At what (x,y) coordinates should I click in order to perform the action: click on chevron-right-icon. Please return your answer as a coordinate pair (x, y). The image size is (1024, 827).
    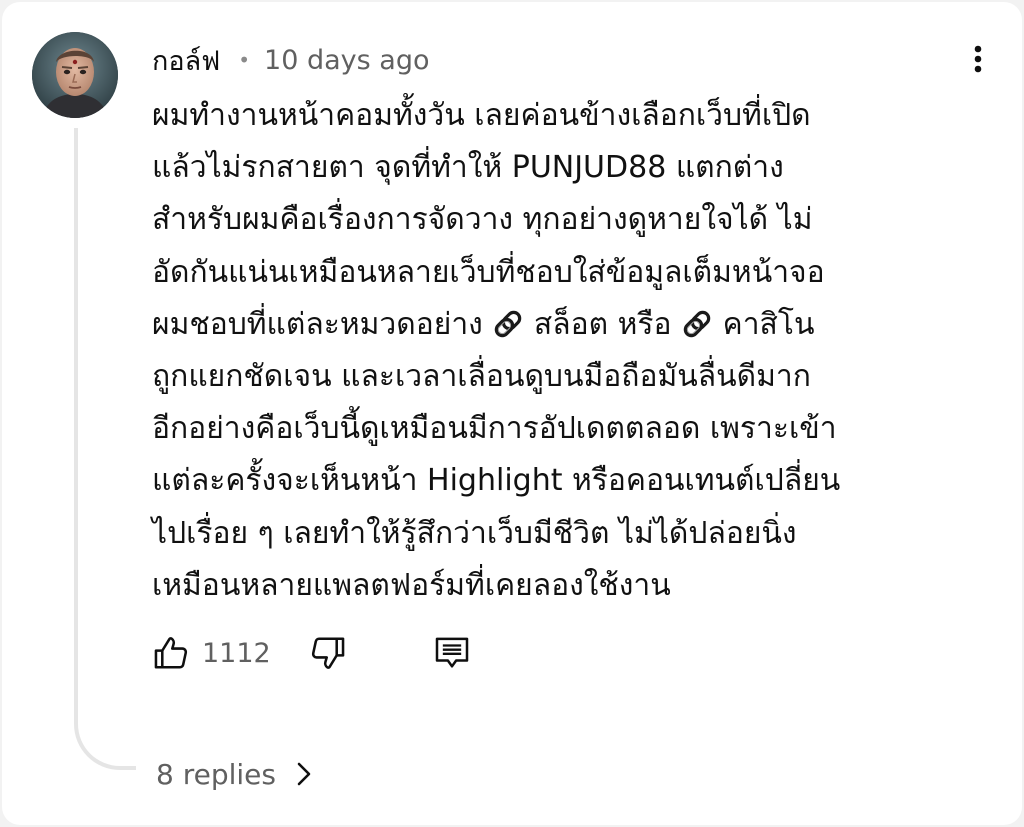
    Looking at the image, I should click on (304, 774).